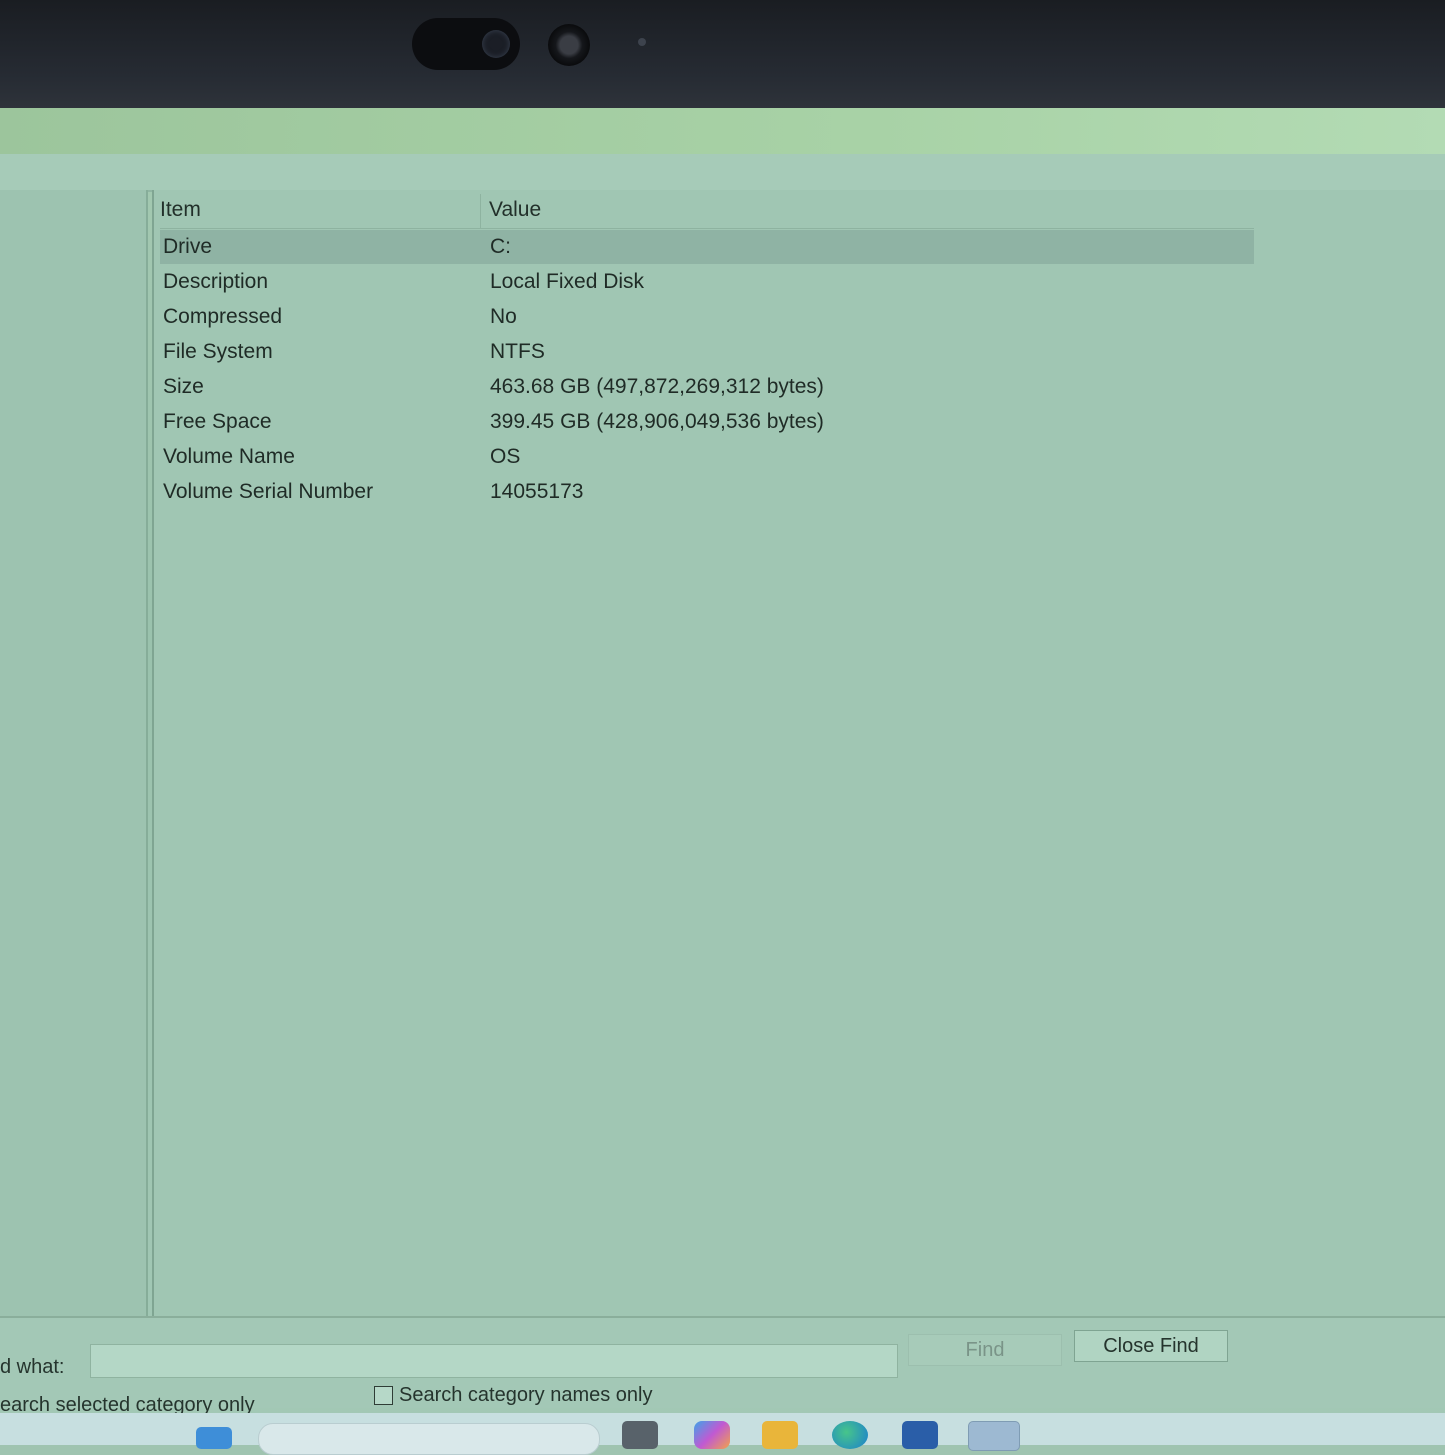  I want to click on camera-indicator-icon, so click(642, 42).